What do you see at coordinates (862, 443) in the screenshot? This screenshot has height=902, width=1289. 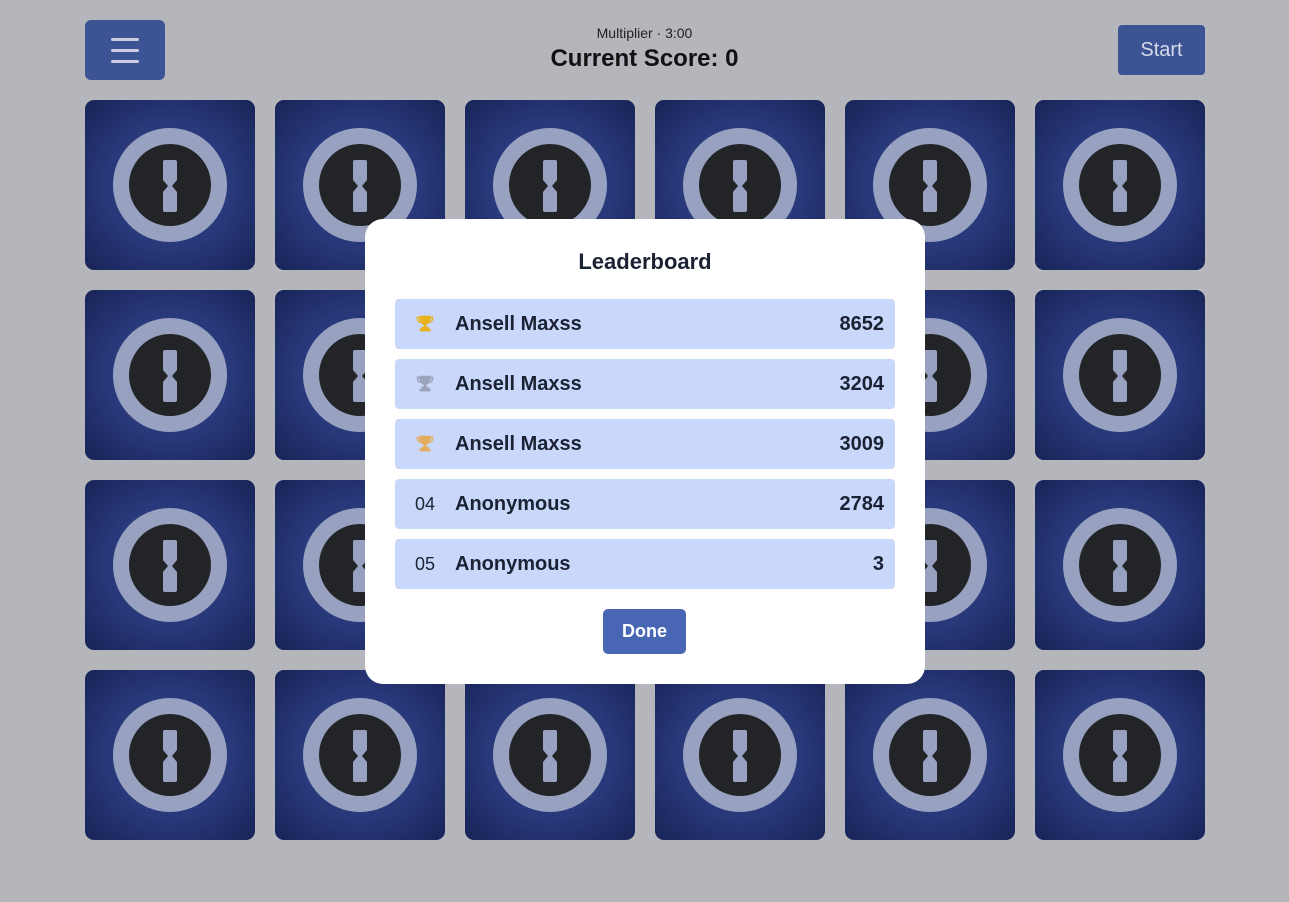 I see `player-score: 3009` at bounding box center [862, 443].